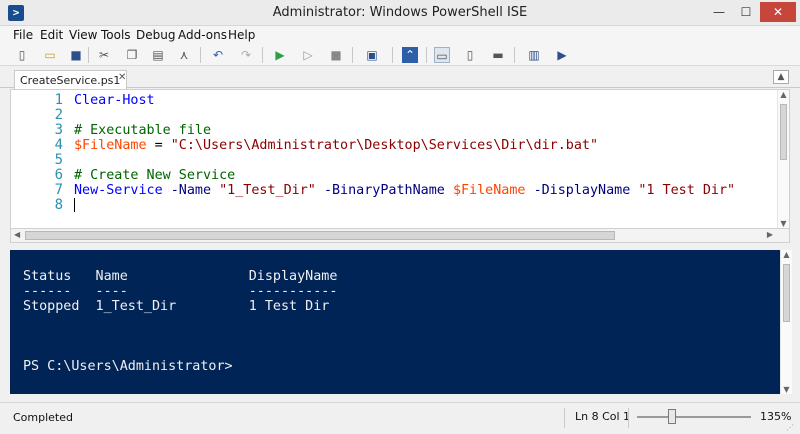  Describe the element at coordinates (241, 35) in the screenshot. I see `menu-help: Help` at that location.